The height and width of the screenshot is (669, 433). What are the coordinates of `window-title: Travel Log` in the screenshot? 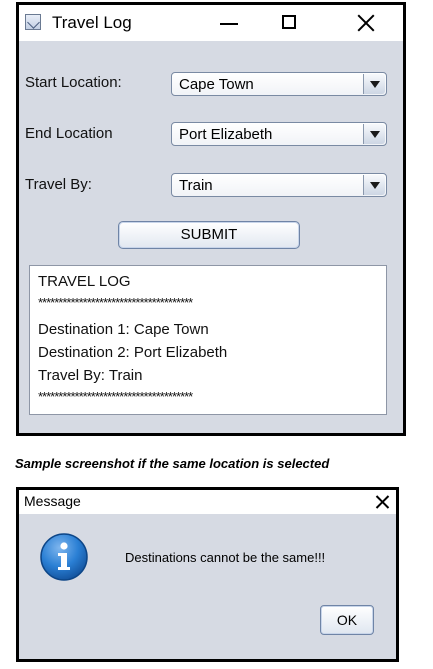 It's located at (92, 22).